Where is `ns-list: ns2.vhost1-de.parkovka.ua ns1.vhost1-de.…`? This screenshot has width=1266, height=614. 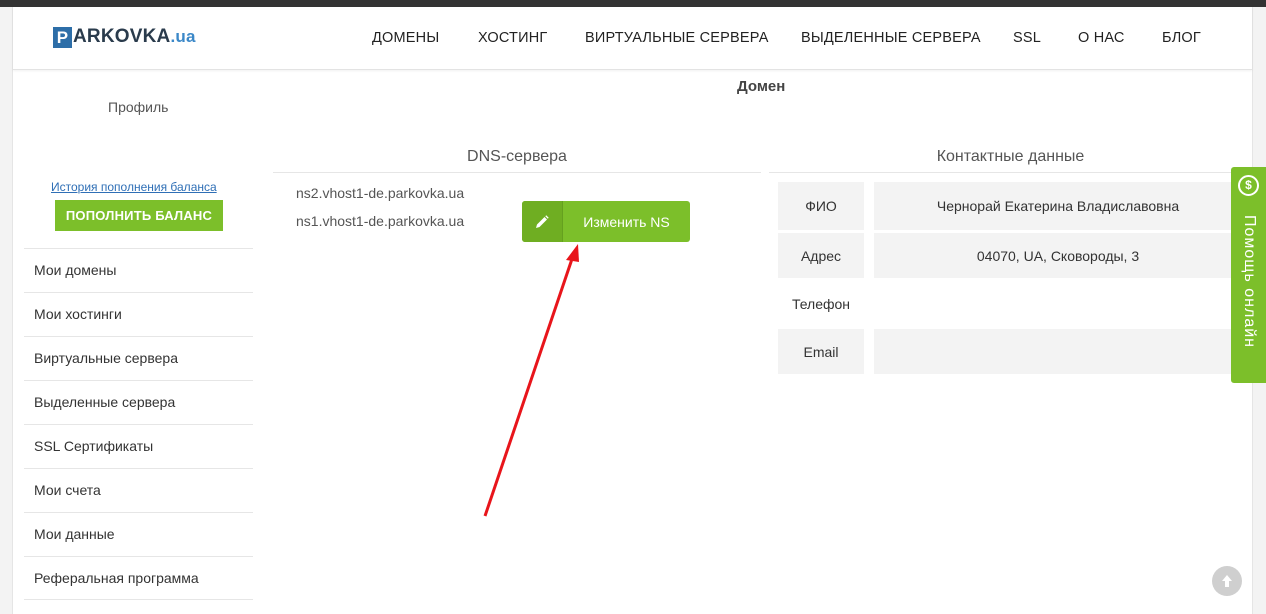 ns-list: ns2.vhost1-de.parkovka.ua ns1.vhost1-de.… is located at coordinates (380, 213).